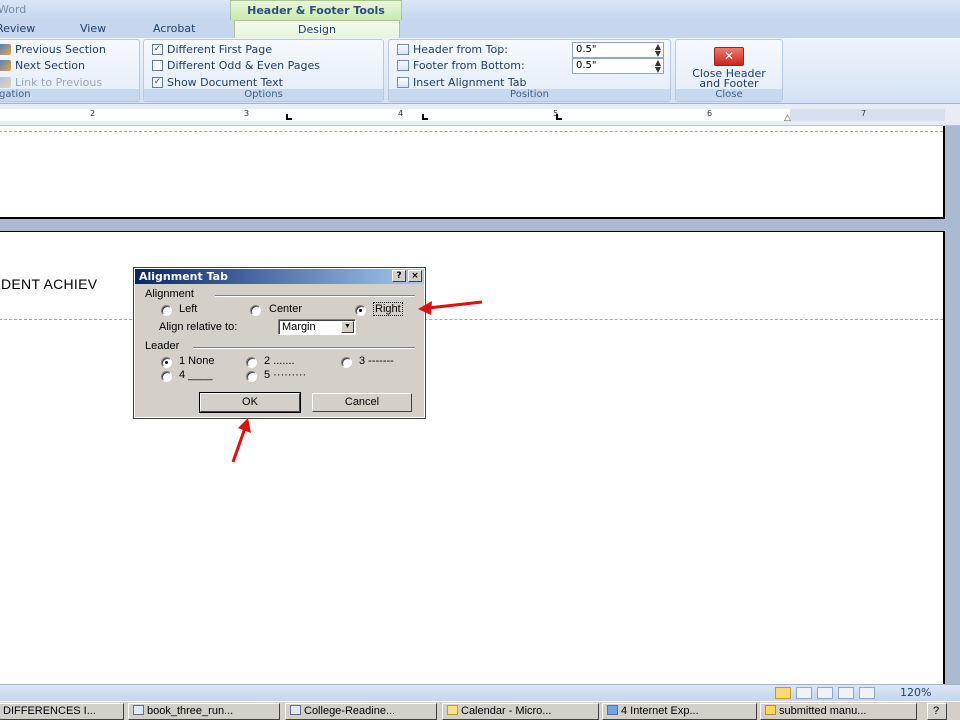 The height and width of the screenshot is (720, 960). What do you see at coordinates (480, 692) in the screenshot?
I see `status-bar: 120%` at bounding box center [480, 692].